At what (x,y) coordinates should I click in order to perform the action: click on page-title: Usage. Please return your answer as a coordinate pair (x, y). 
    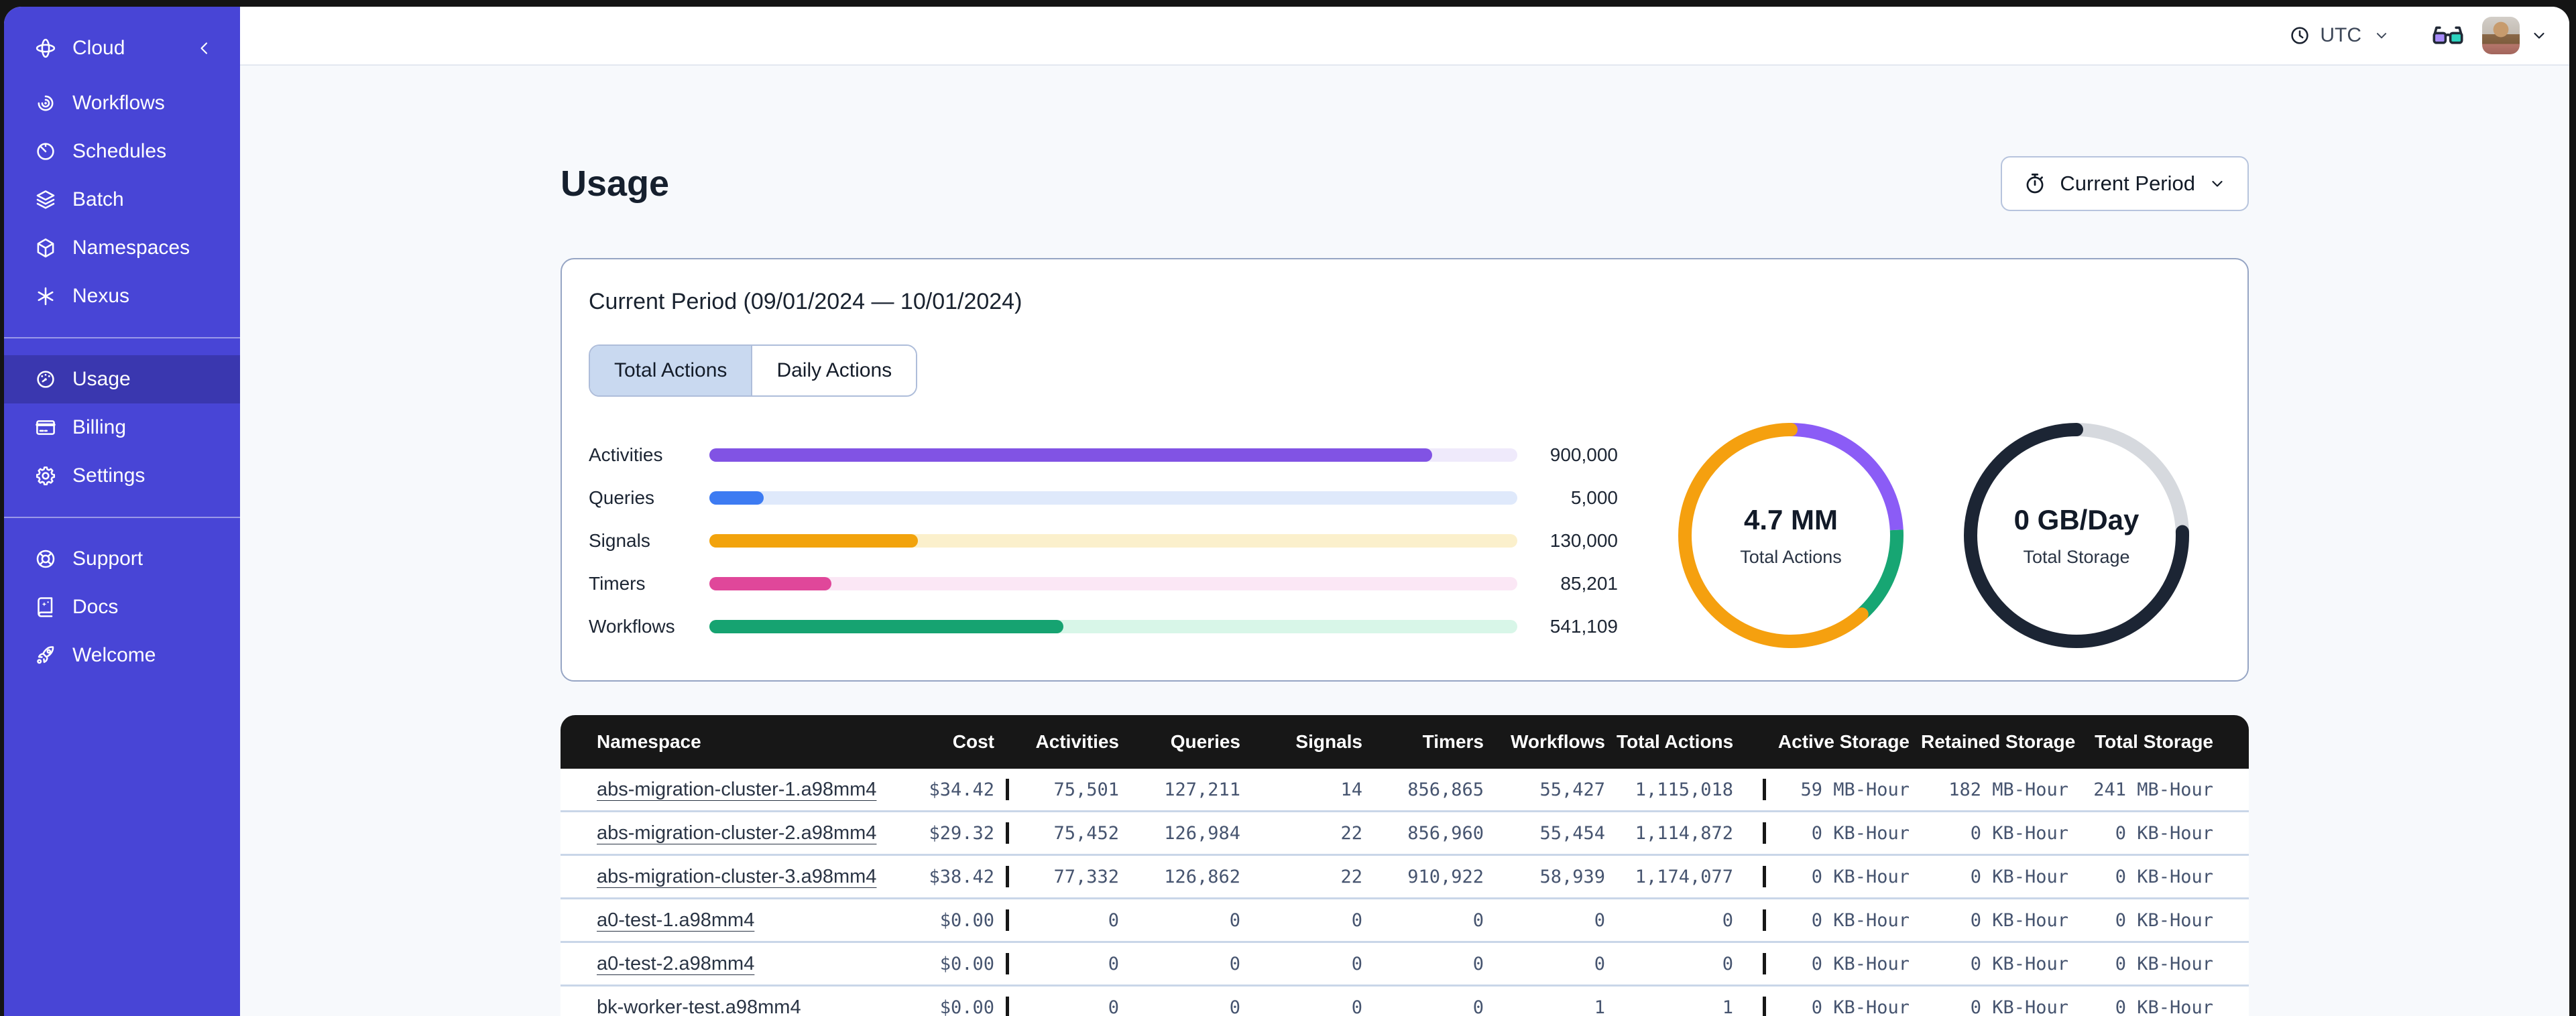
    Looking at the image, I should click on (615, 184).